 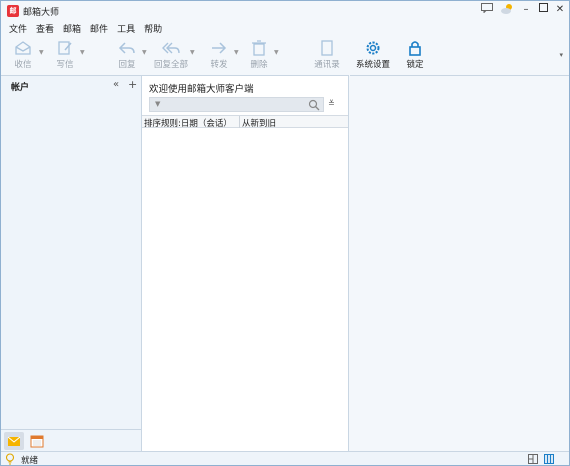 I want to click on mail-view-button, so click(x=14, y=441).